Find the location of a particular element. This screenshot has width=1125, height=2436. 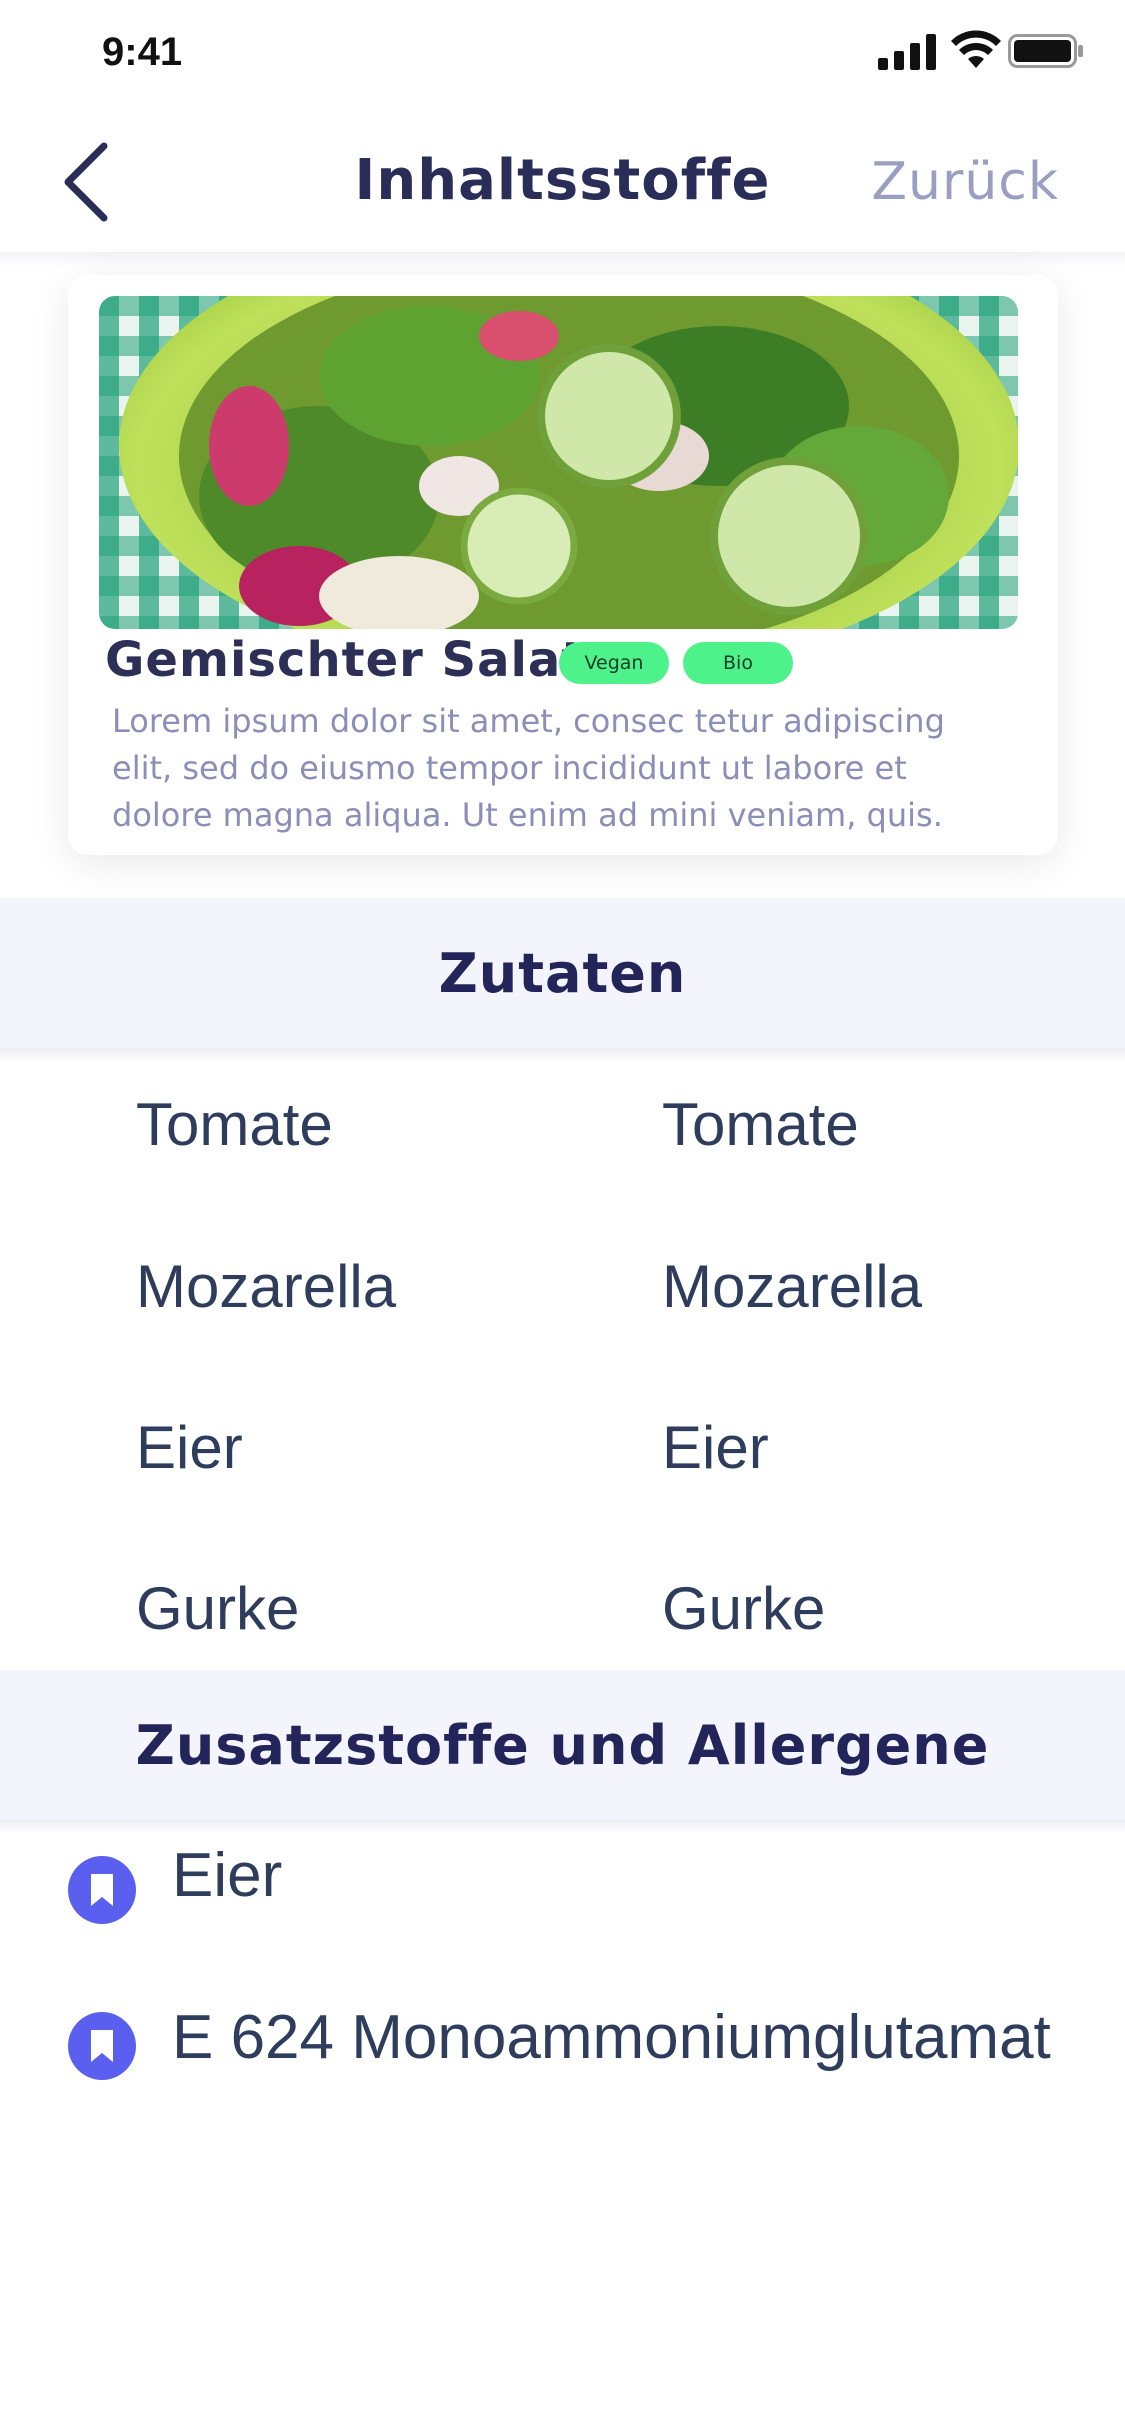

battery-icon is located at coordinates (1045, 51).